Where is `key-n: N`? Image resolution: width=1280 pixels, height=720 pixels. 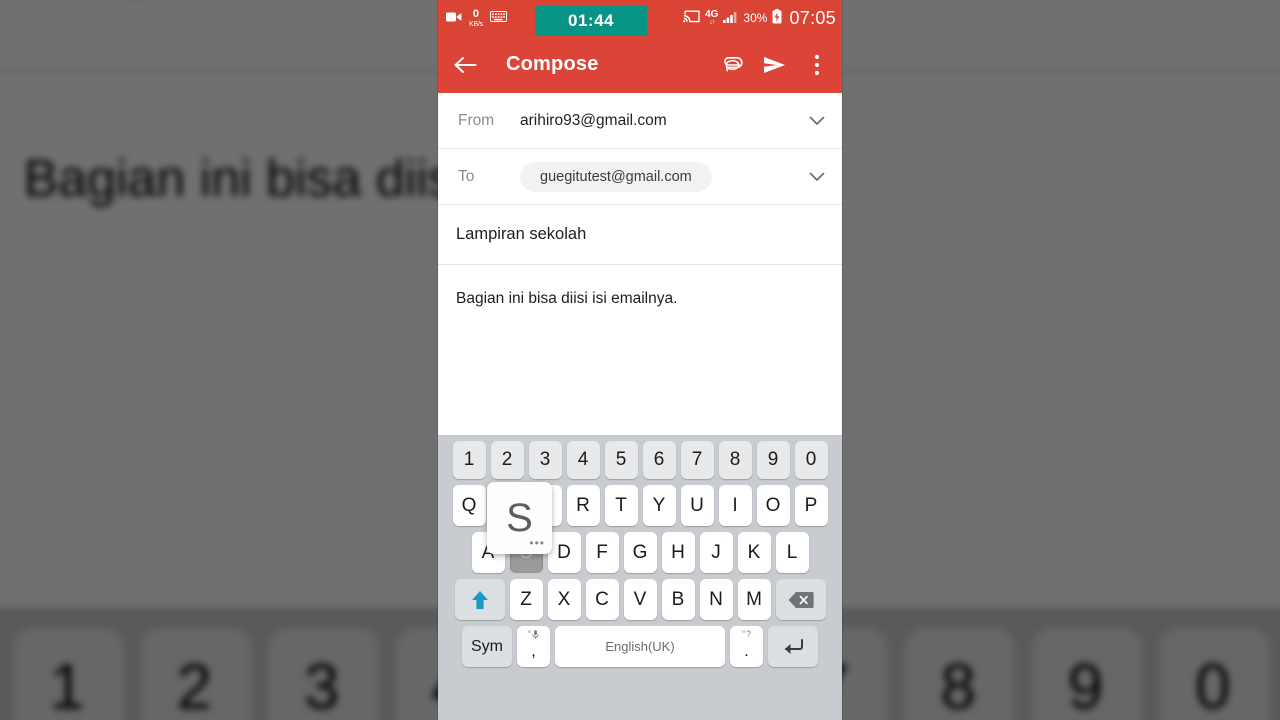
key-n: N is located at coordinates (716, 599).